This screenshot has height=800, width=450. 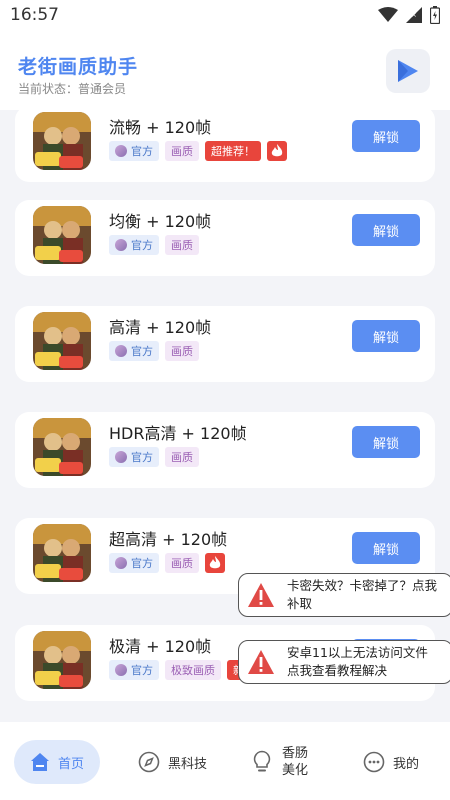 What do you see at coordinates (357, 652) in the screenshot?
I see `android-notice-line1: 安卓11以上无法访问文件` at bounding box center [357, 652].